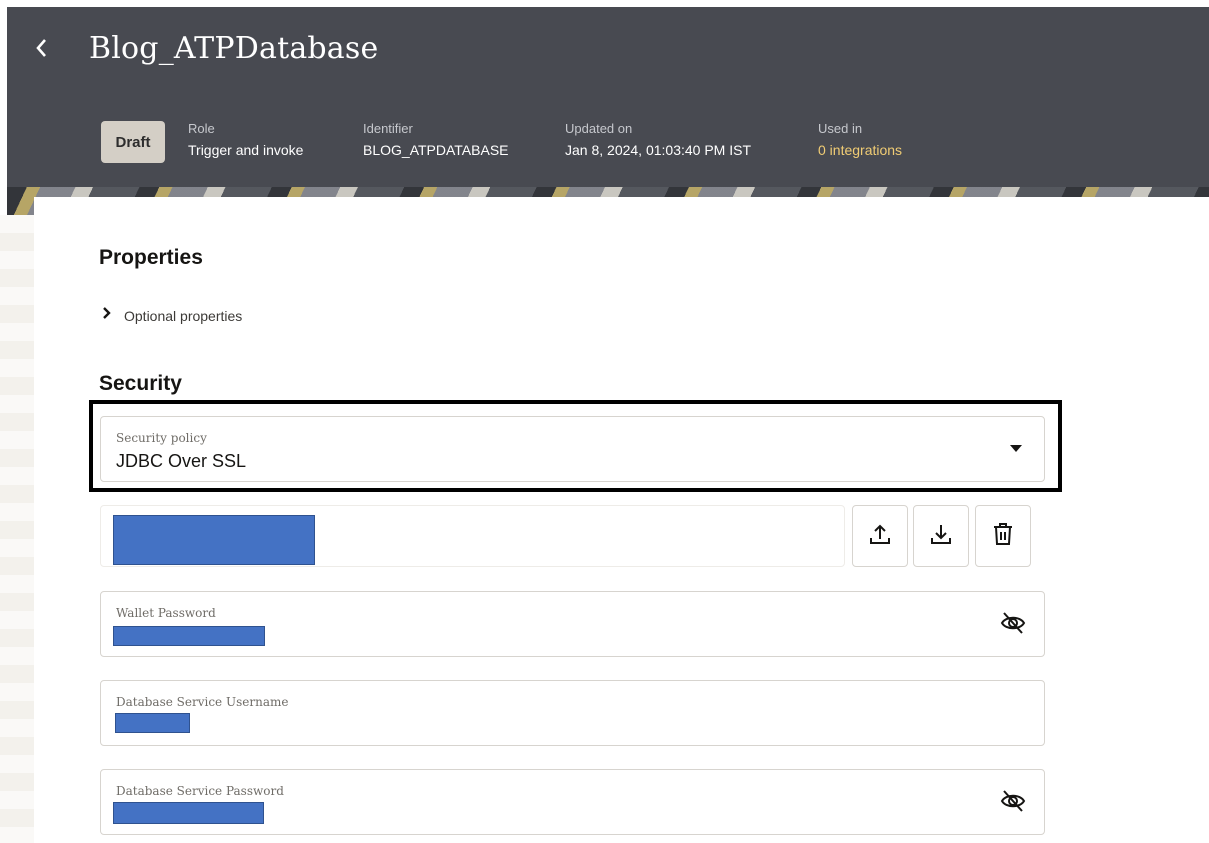 This screenshot has height=843, width=1209. I want to click on wallet-file-field, so click(472, 536).